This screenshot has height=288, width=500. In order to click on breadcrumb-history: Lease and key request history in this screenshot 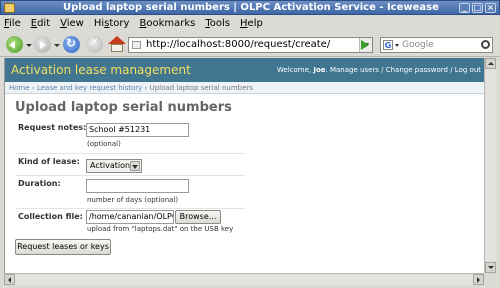, I will do `click(89, 88)`.